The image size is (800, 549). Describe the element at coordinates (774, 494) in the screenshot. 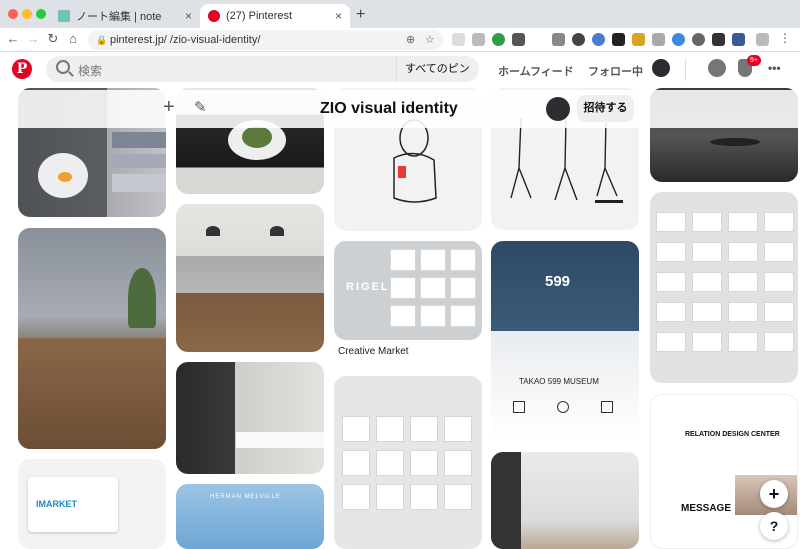

I see `floating-add-button: +` at that location.